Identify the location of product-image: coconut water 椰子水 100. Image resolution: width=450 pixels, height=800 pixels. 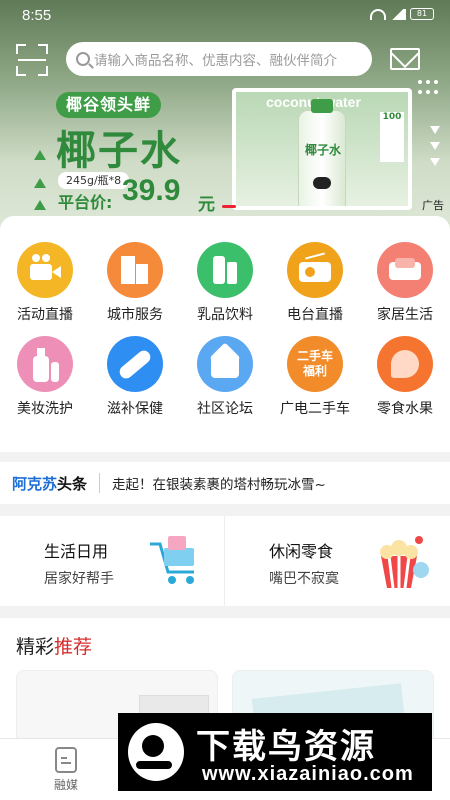
(322, 149).